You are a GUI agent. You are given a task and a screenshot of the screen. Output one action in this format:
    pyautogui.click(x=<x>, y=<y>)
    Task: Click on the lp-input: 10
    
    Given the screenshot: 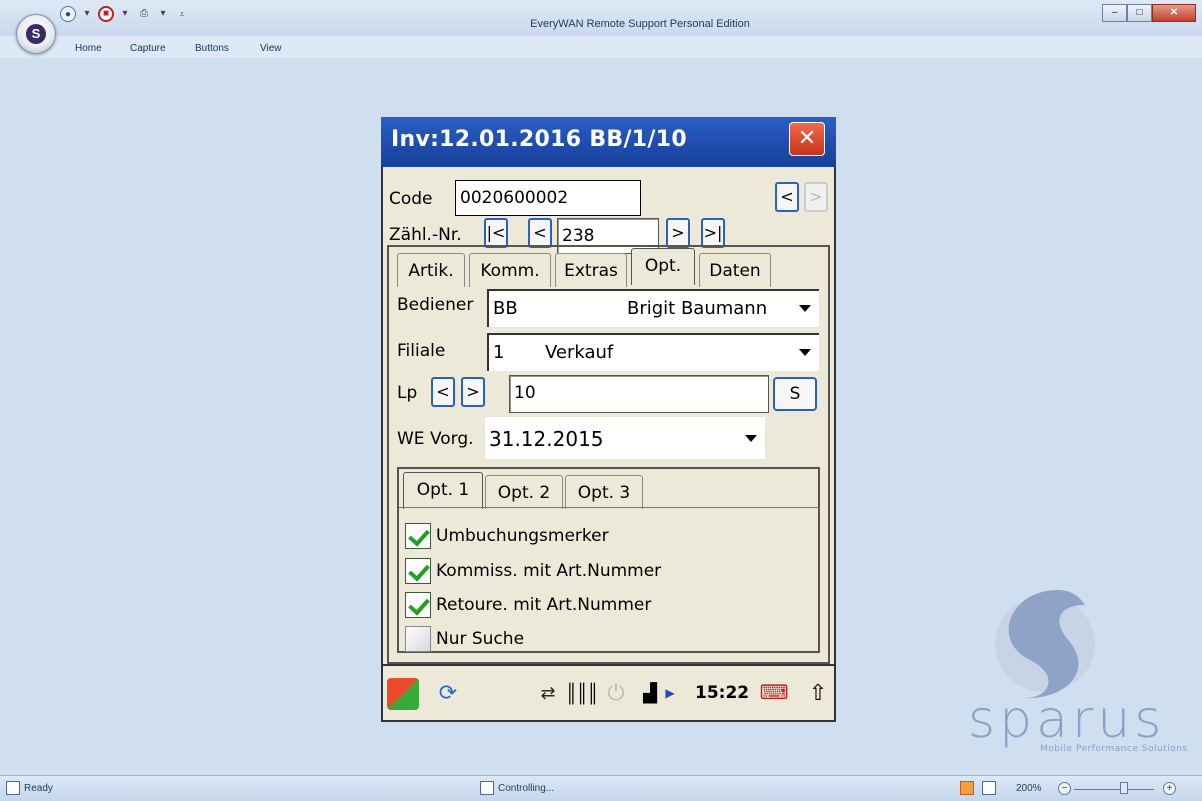 What is the action you would take?
    pyautogui.click(x=639, y=394)
    